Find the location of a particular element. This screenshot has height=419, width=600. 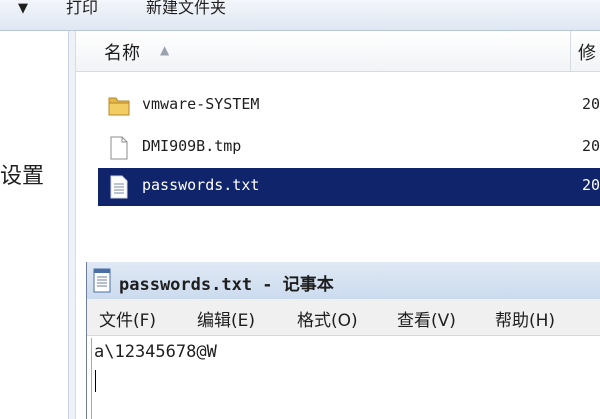

column-separator is located at coordinates (570, 51).